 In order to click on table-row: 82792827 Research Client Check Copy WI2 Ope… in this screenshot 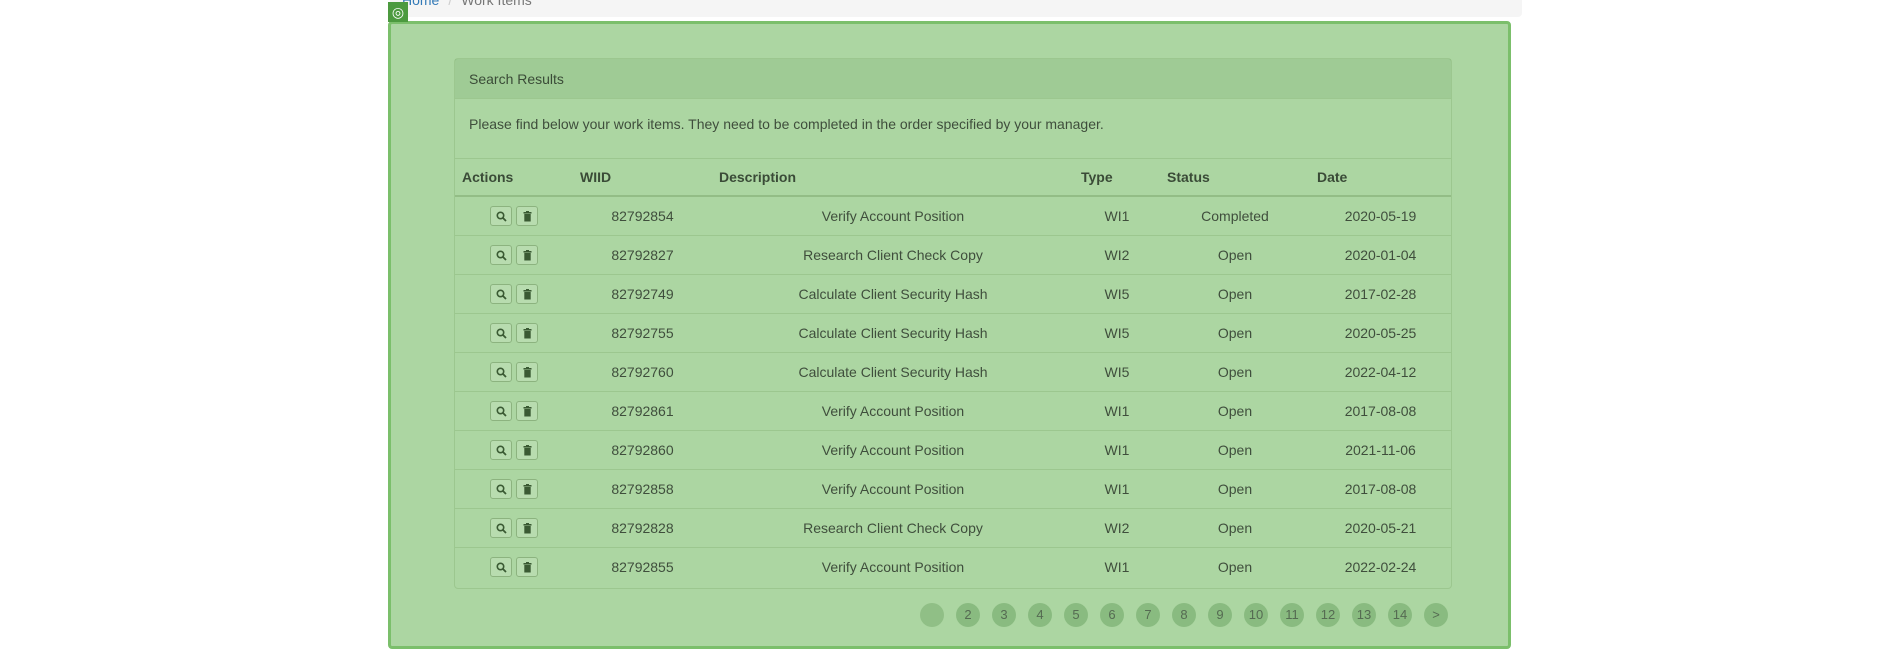, I will do `click(953, 255)`.